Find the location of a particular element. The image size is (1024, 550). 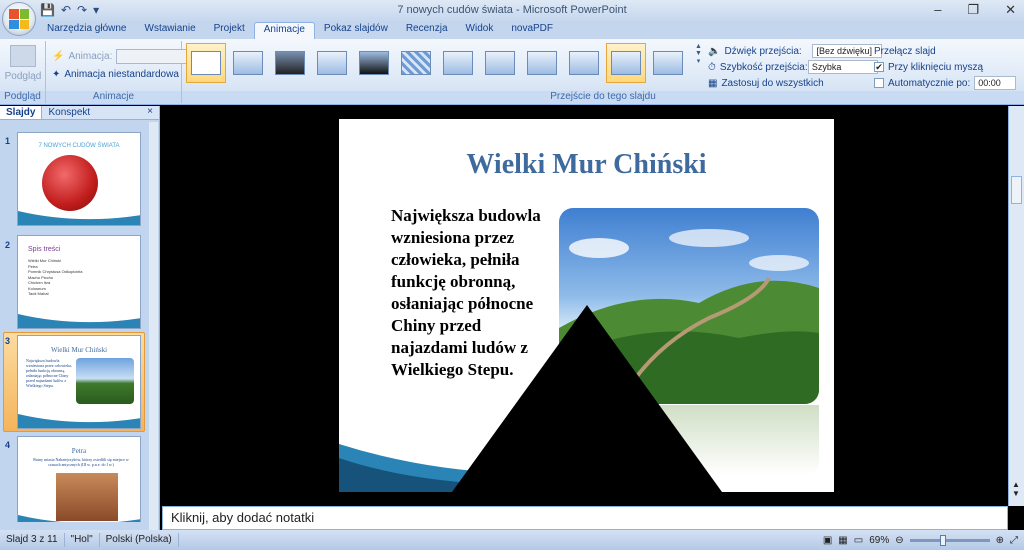

apply-all-button: ▦ Zastosuj do wszystkich is located at coordinates (795, 83).